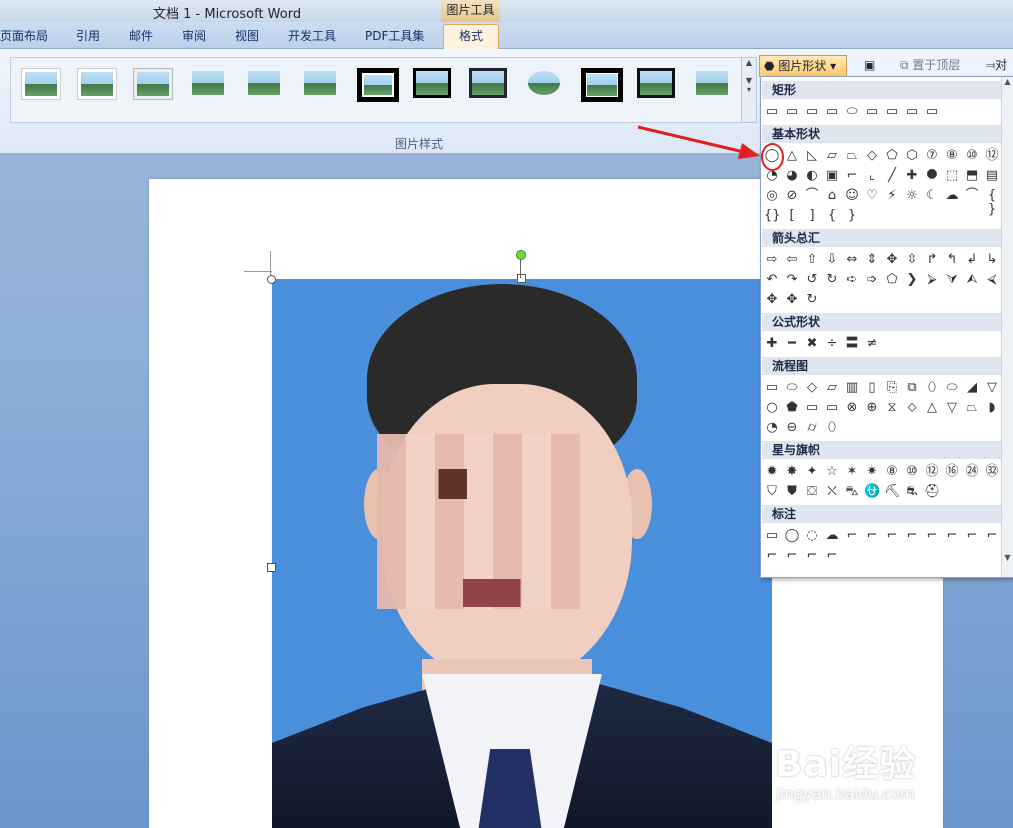 The image size is (1013, 828). Describe the element at coordinates (972, 280) in the screenshot. I see `shape-option: ⮙` at that location.